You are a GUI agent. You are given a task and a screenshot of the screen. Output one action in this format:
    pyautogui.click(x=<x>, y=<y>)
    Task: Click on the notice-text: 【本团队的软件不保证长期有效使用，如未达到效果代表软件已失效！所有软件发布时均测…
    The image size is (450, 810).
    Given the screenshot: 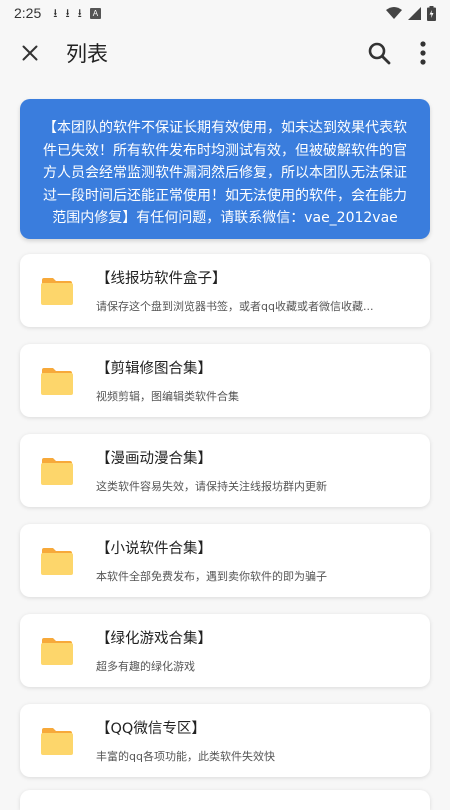 What is the action you would take?
    pyautogui.click(x=225, y=173)
    